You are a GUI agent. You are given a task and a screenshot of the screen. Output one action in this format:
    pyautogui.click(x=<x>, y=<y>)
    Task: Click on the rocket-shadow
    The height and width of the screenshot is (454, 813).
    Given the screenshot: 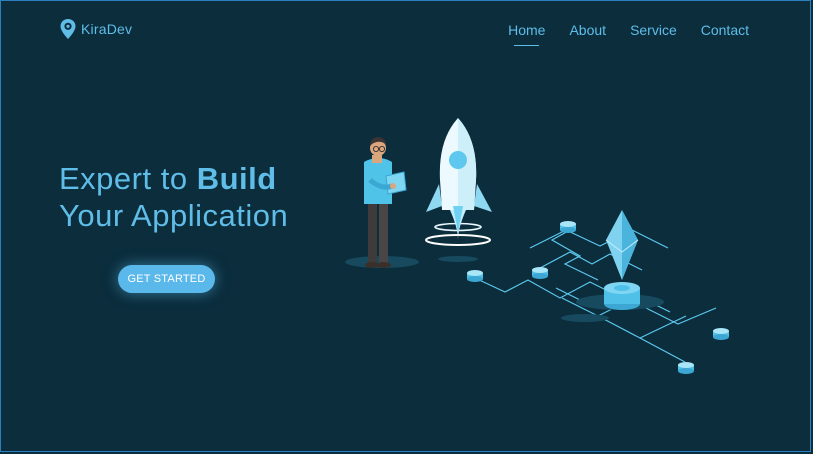 What is the action you would take?
    pyautogui.click(x=458, y=259)
    